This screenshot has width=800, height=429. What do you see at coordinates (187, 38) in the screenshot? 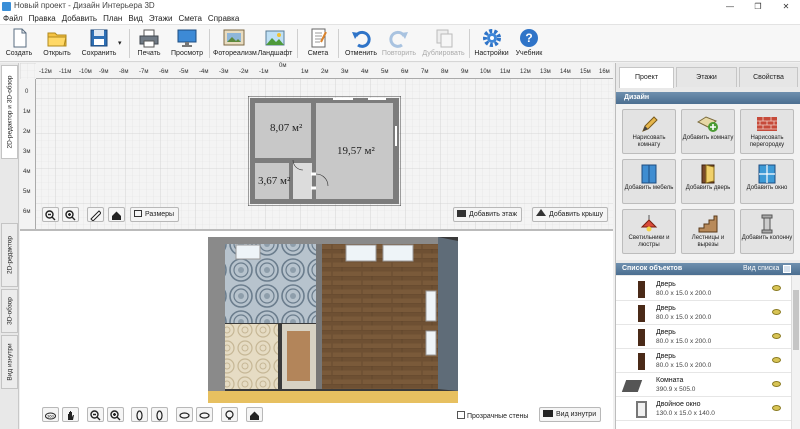
I see `monitor-icon` at bounding box center [187, 38].